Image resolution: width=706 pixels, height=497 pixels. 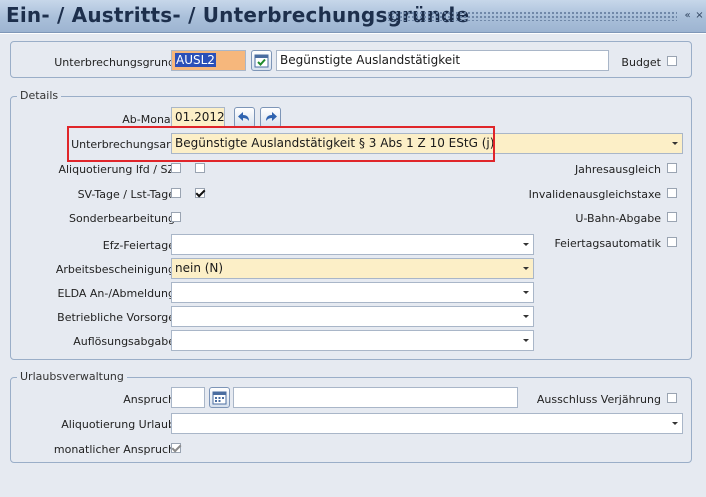 What do you see at coordinates (148, 119) in the screenshot?
I see `abmonat-label: Ab-Monat` at bounding box center [148, 119].